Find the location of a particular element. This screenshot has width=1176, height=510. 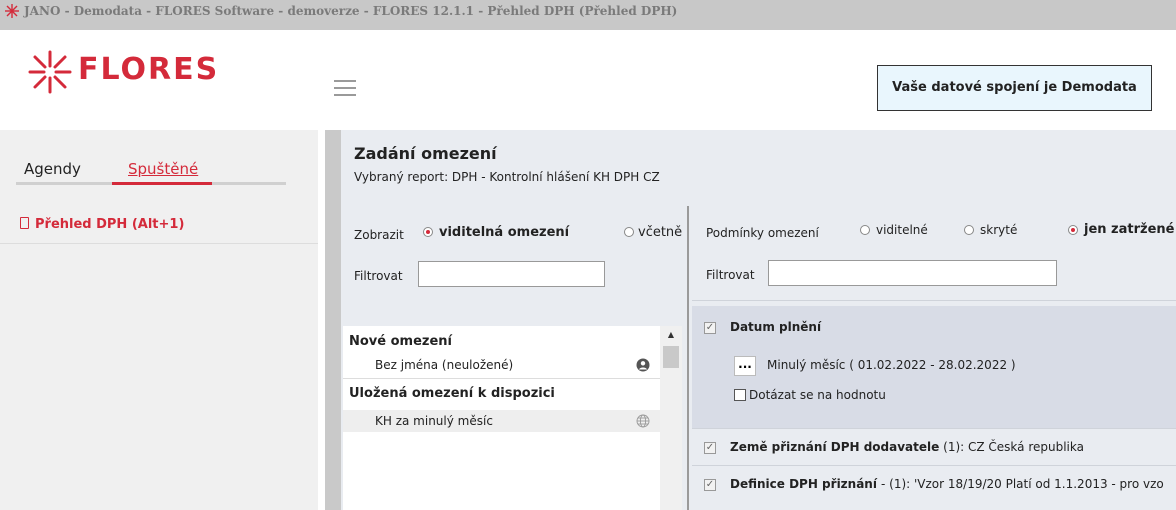

flores-app-icon is located at coordinates (12, 11).